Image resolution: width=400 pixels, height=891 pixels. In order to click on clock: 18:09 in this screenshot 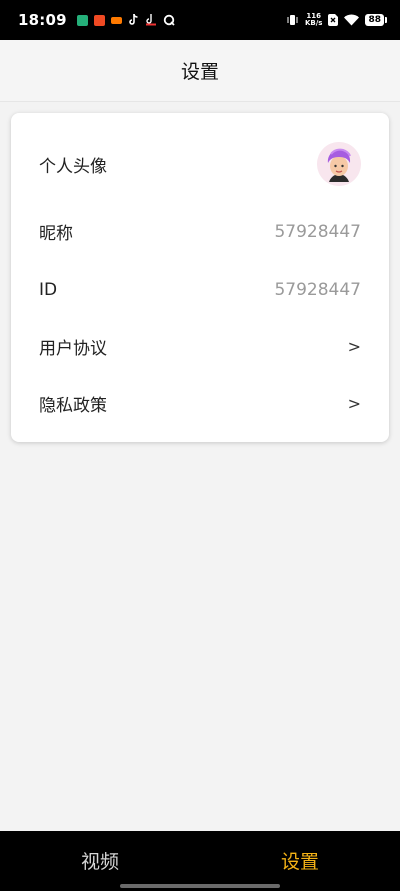, I will do `click(42, 20)`.